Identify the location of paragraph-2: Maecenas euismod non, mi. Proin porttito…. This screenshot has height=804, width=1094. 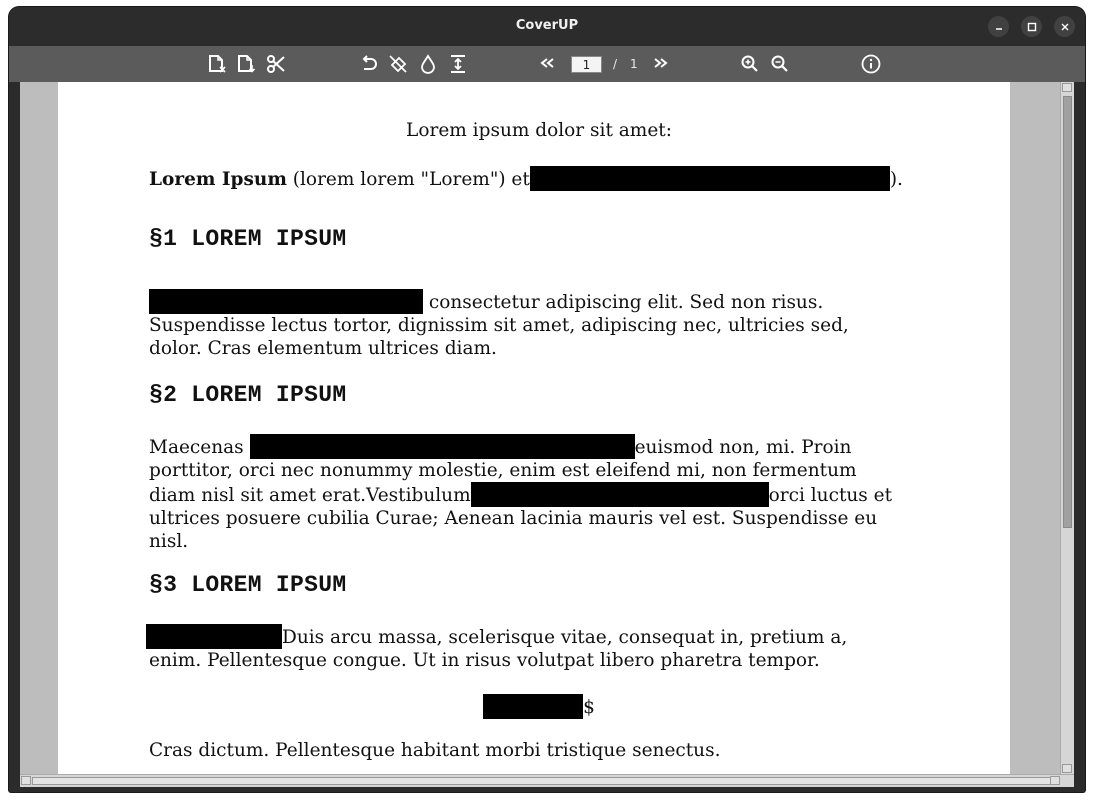
(520, 493).